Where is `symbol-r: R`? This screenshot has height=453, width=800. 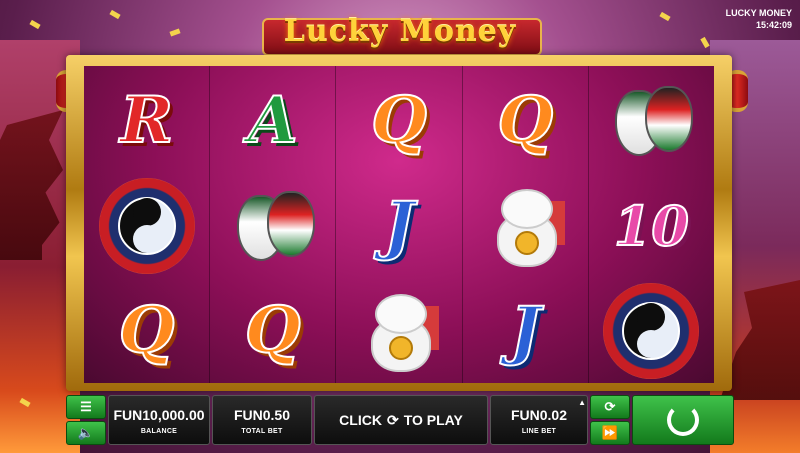 symbol-r: R is located at coordinates (146, 120).